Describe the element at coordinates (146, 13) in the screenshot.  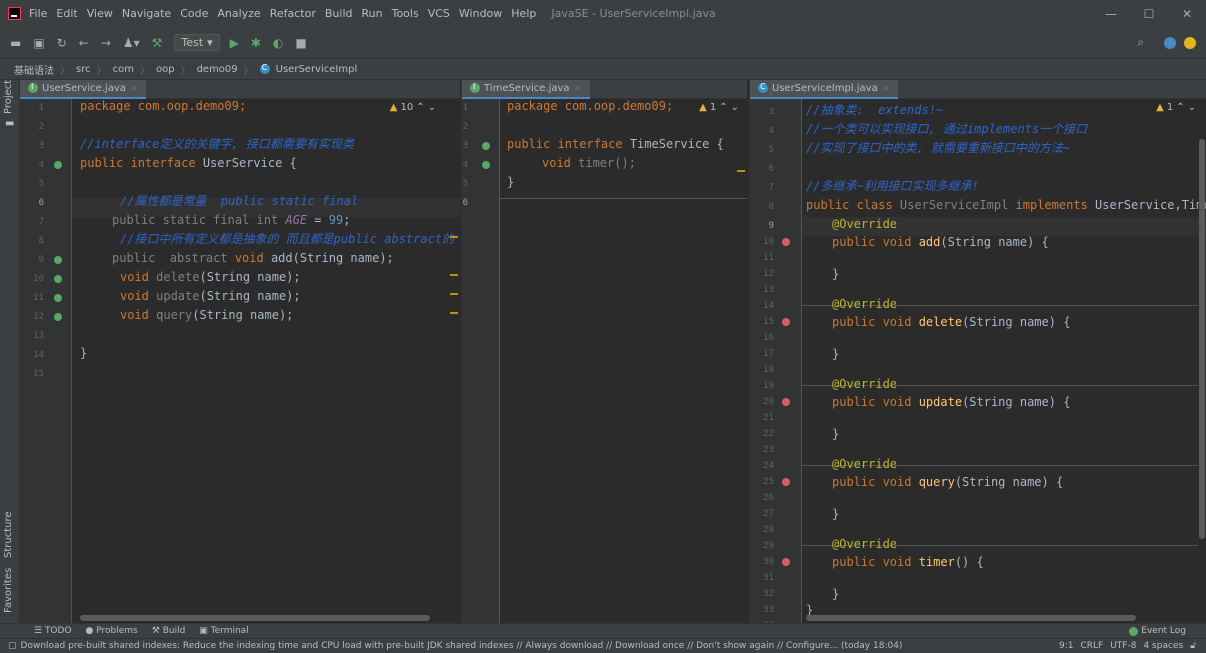
I see `menu-navigate: Navigate` at that location.